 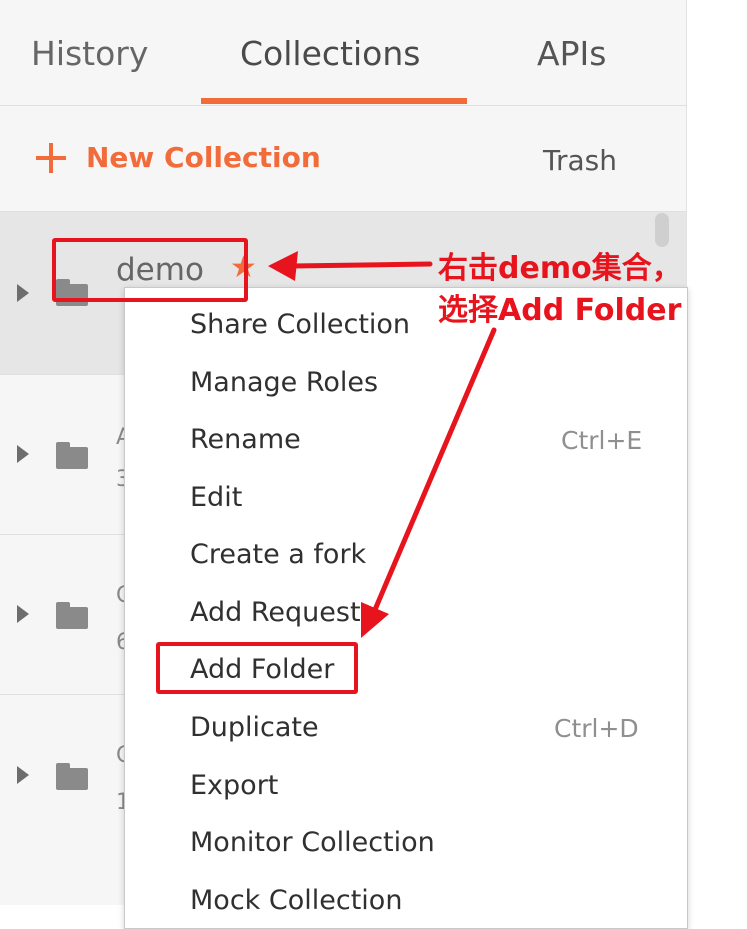 What do you see at coordinates (254, 727) in the screenshot?
I see `menu-item-duplicate: Duplicate` at bounding box center [254, 727].